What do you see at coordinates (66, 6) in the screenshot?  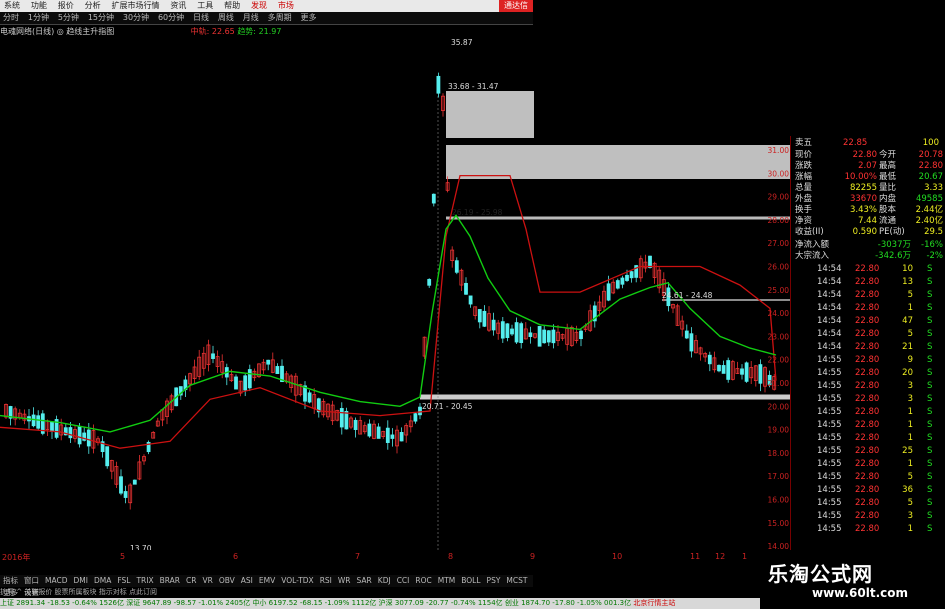 I see `menu-item: 报价` at bounding box center [66, 6].